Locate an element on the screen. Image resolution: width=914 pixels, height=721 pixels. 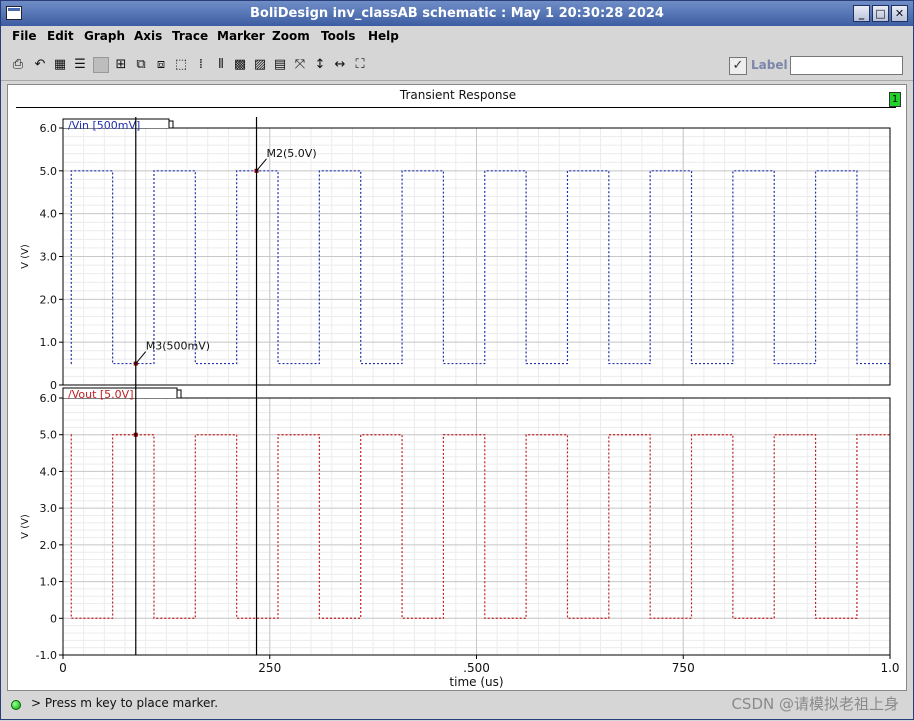
trace-label: /Vin [500mV] is located at coordinates (104, 125).